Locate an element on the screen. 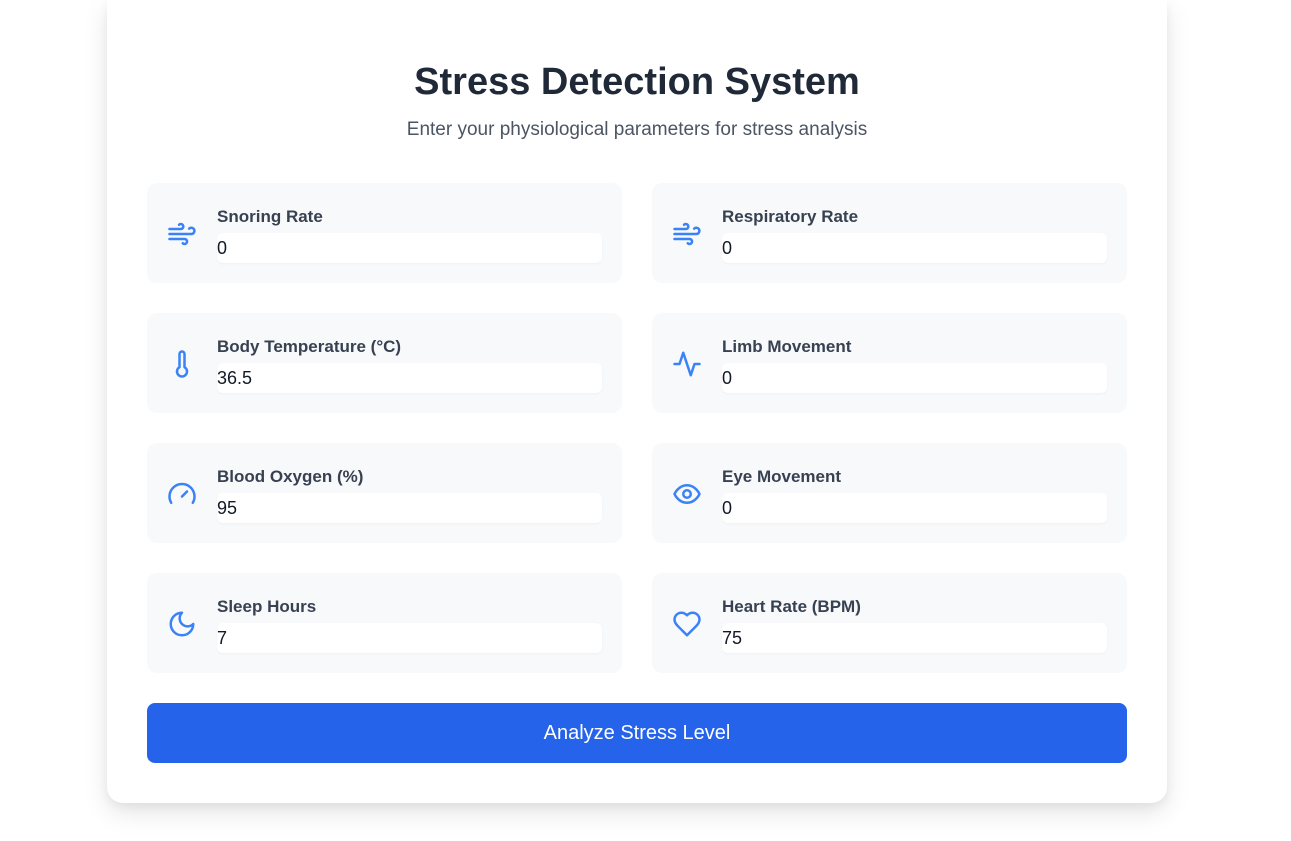 The width and height of the screenshot is (1291, 841). field-eye-movement: Eye Movement is located at coordinates (889, 493).